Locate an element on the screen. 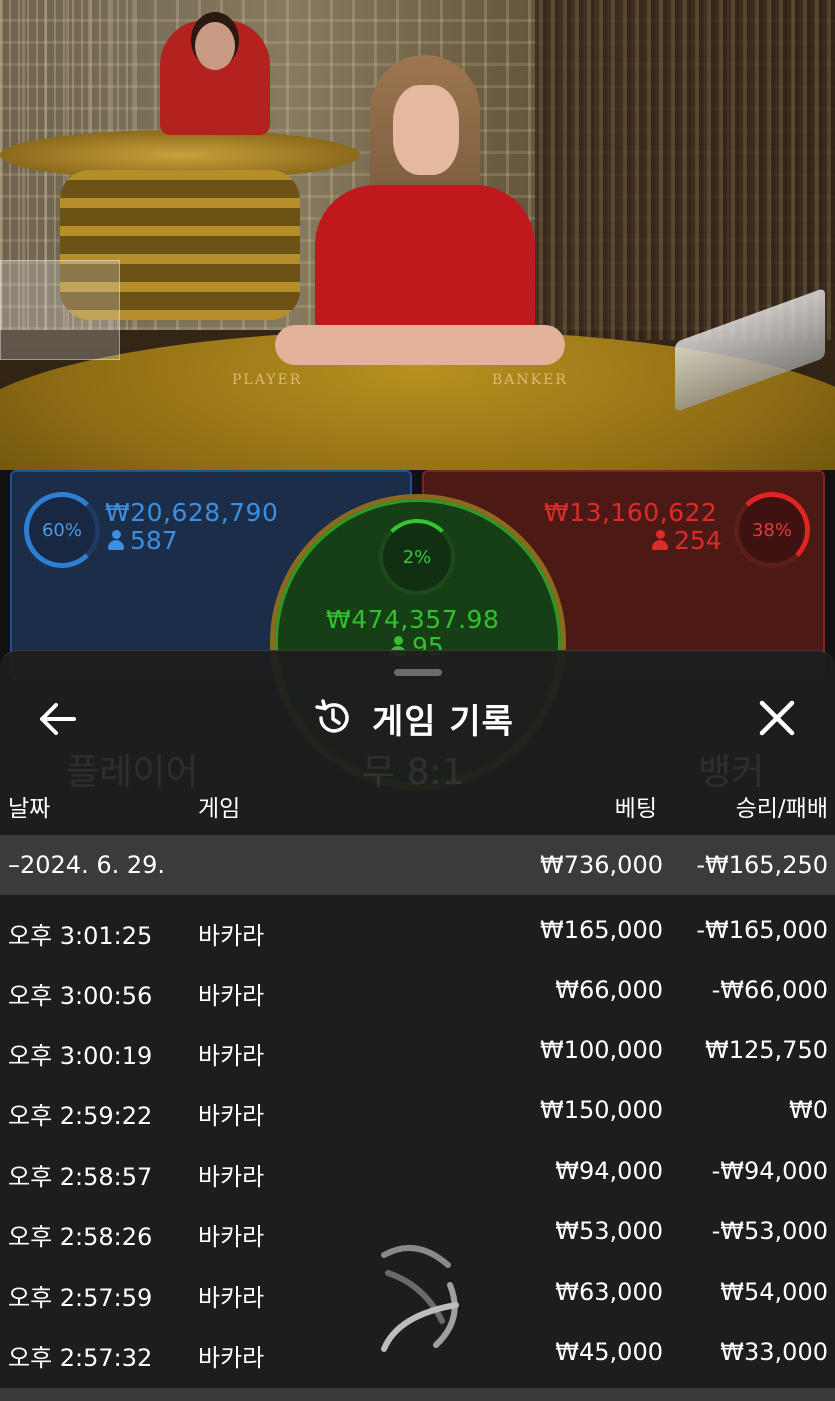  row-time: 오후 3:00:19 is located at coordinates (80, 1056).